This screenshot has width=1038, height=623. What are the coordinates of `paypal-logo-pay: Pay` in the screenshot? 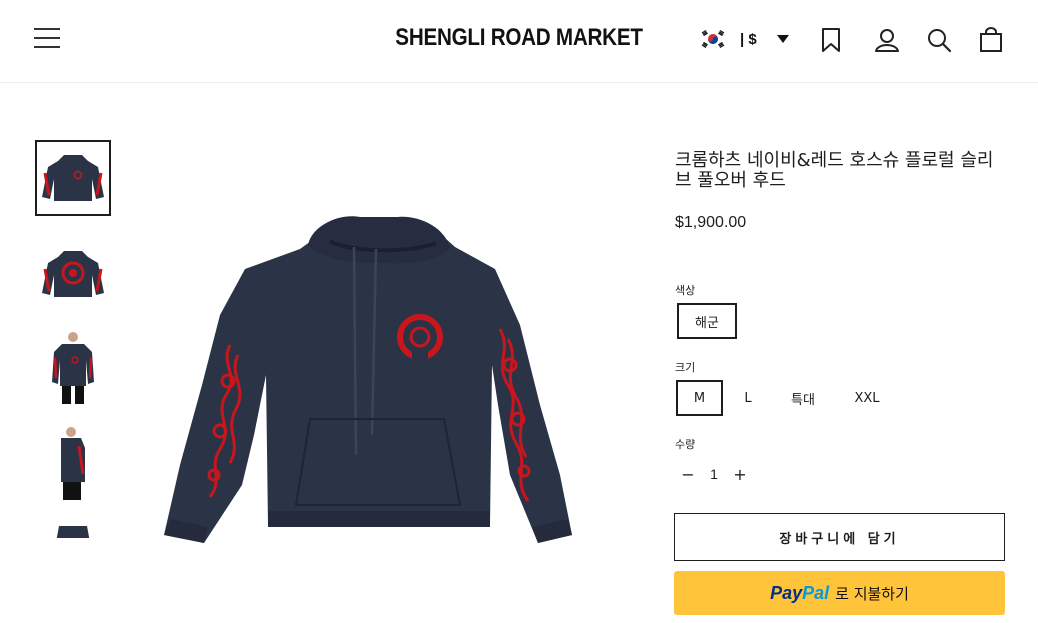 It's located at (786, 592).